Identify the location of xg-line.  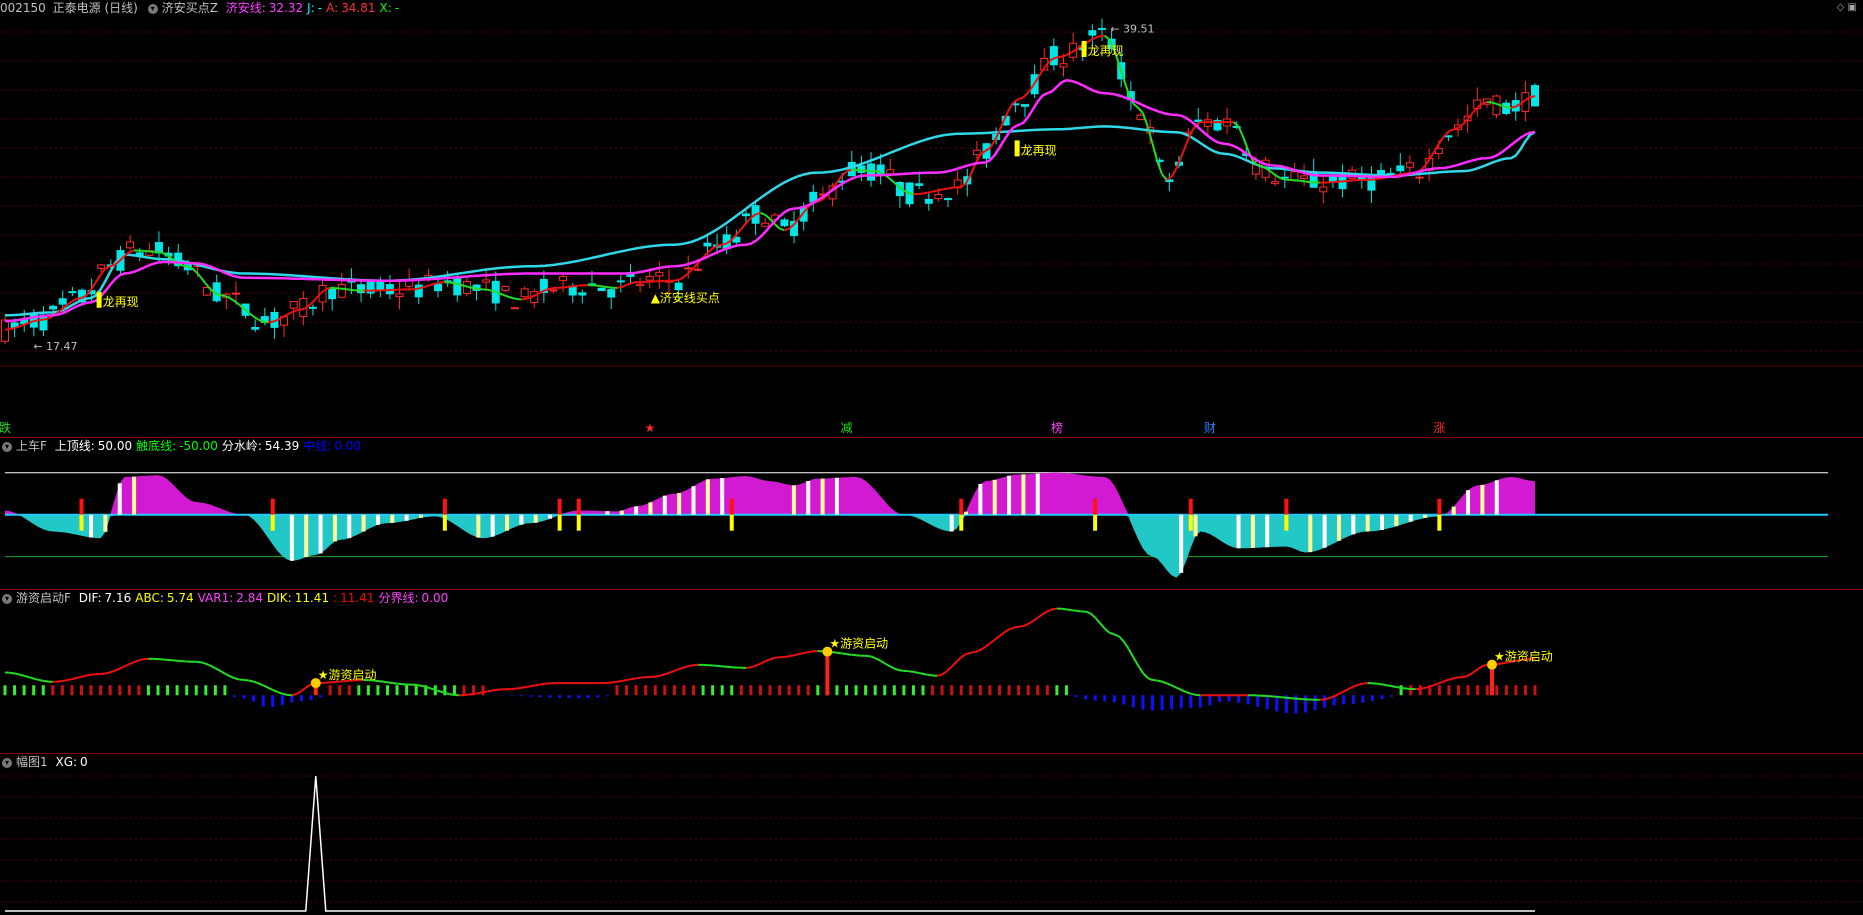
(770, 843).